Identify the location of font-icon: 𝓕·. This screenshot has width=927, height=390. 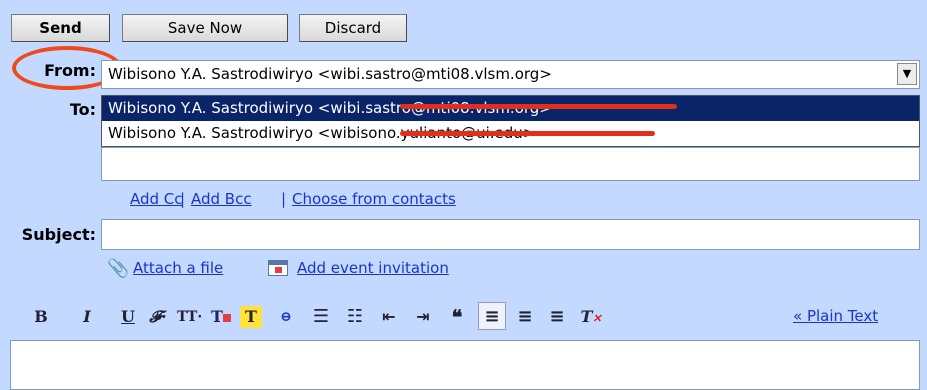
(158, 317).